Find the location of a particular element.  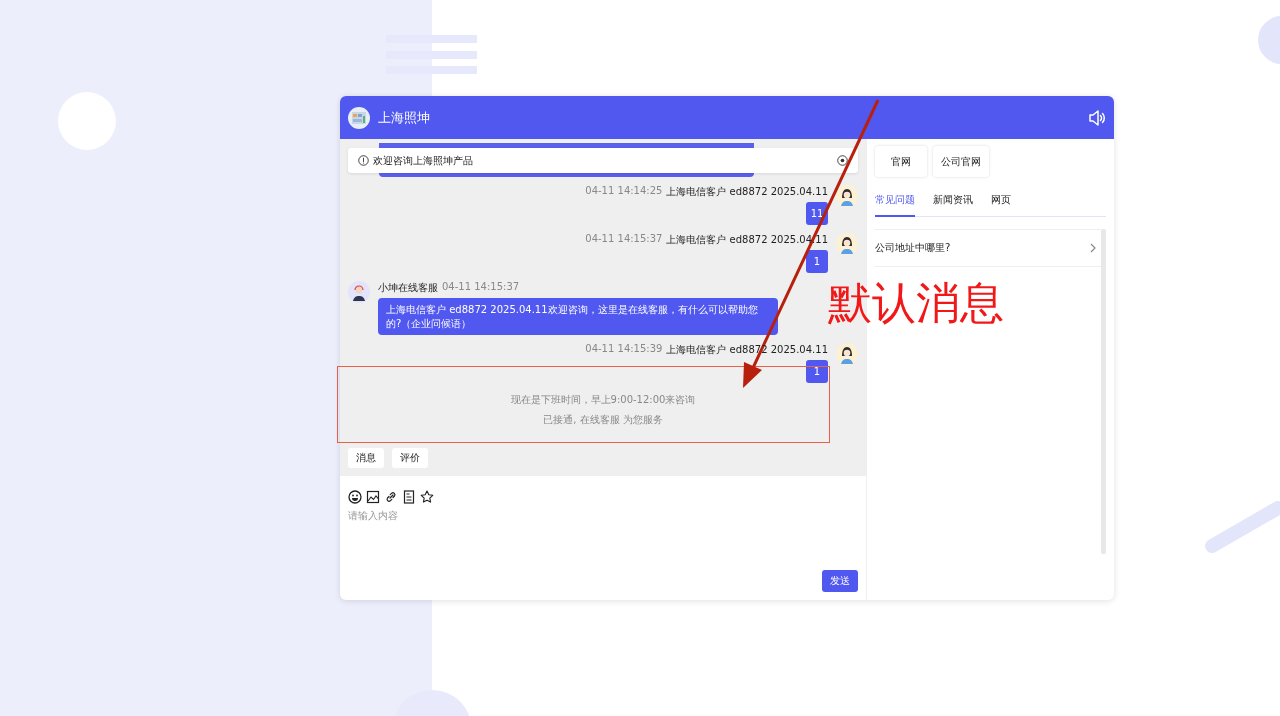

logo-icon is located at coordinates (359, 117).